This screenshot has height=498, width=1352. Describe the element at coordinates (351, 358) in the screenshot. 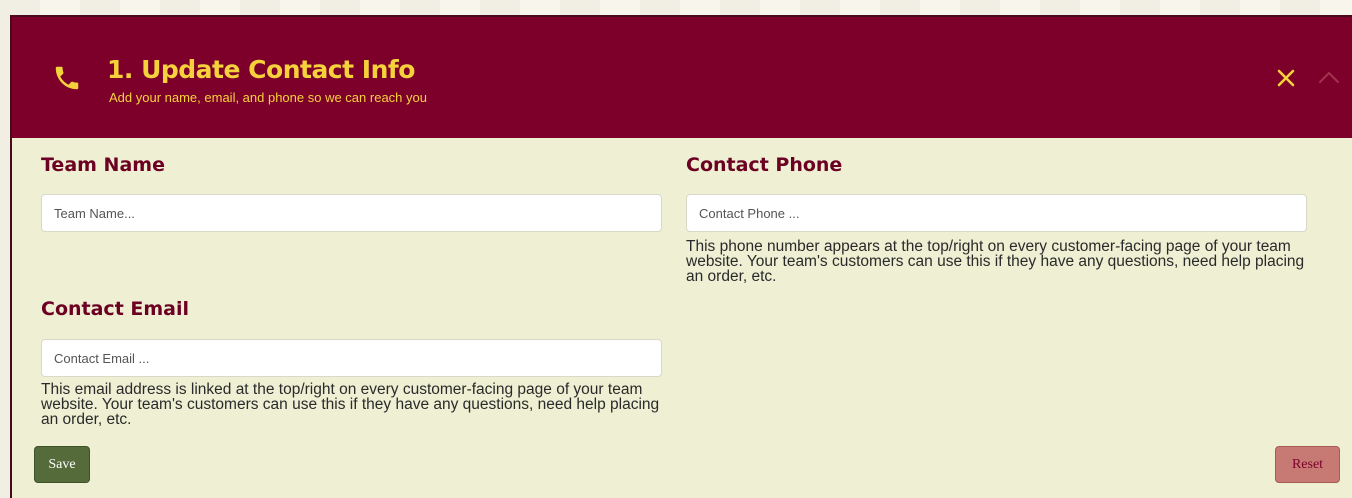

I see `contact-email-input` at that location.